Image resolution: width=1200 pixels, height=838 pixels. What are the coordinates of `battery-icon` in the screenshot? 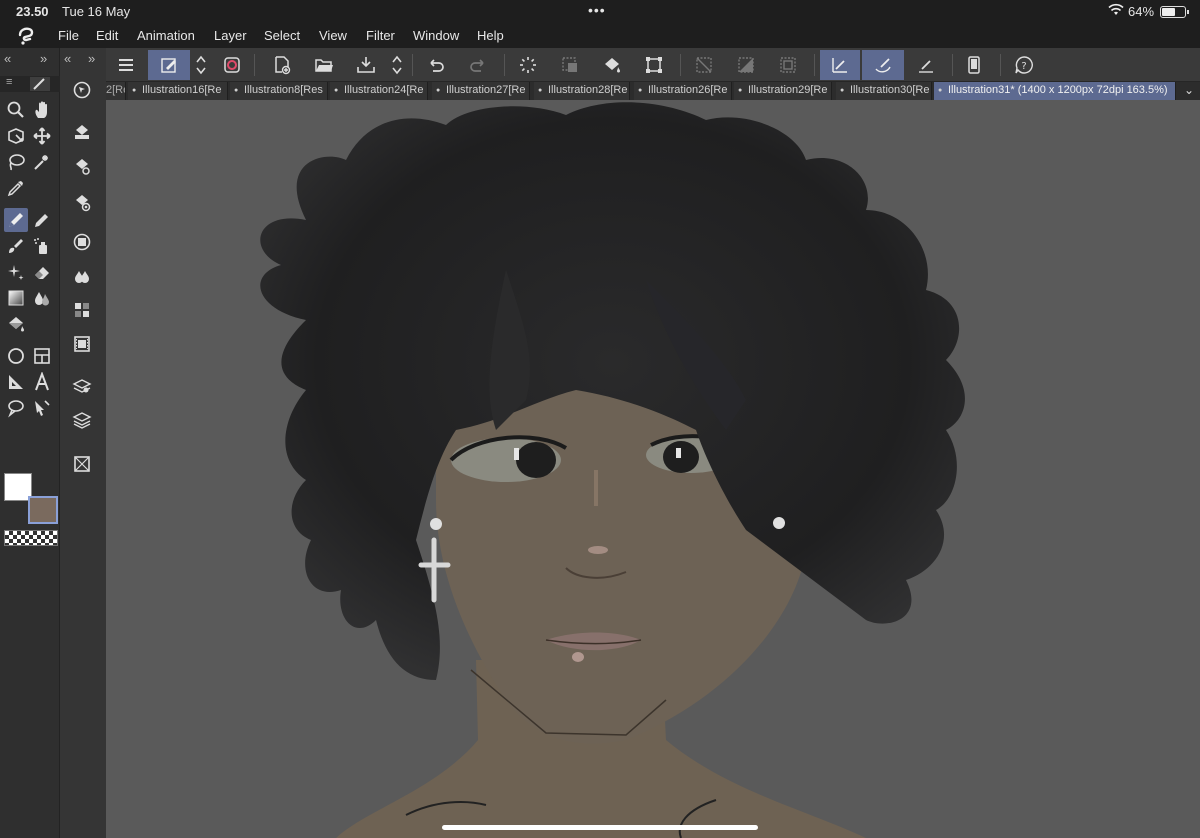 It's located at (1174, 12).